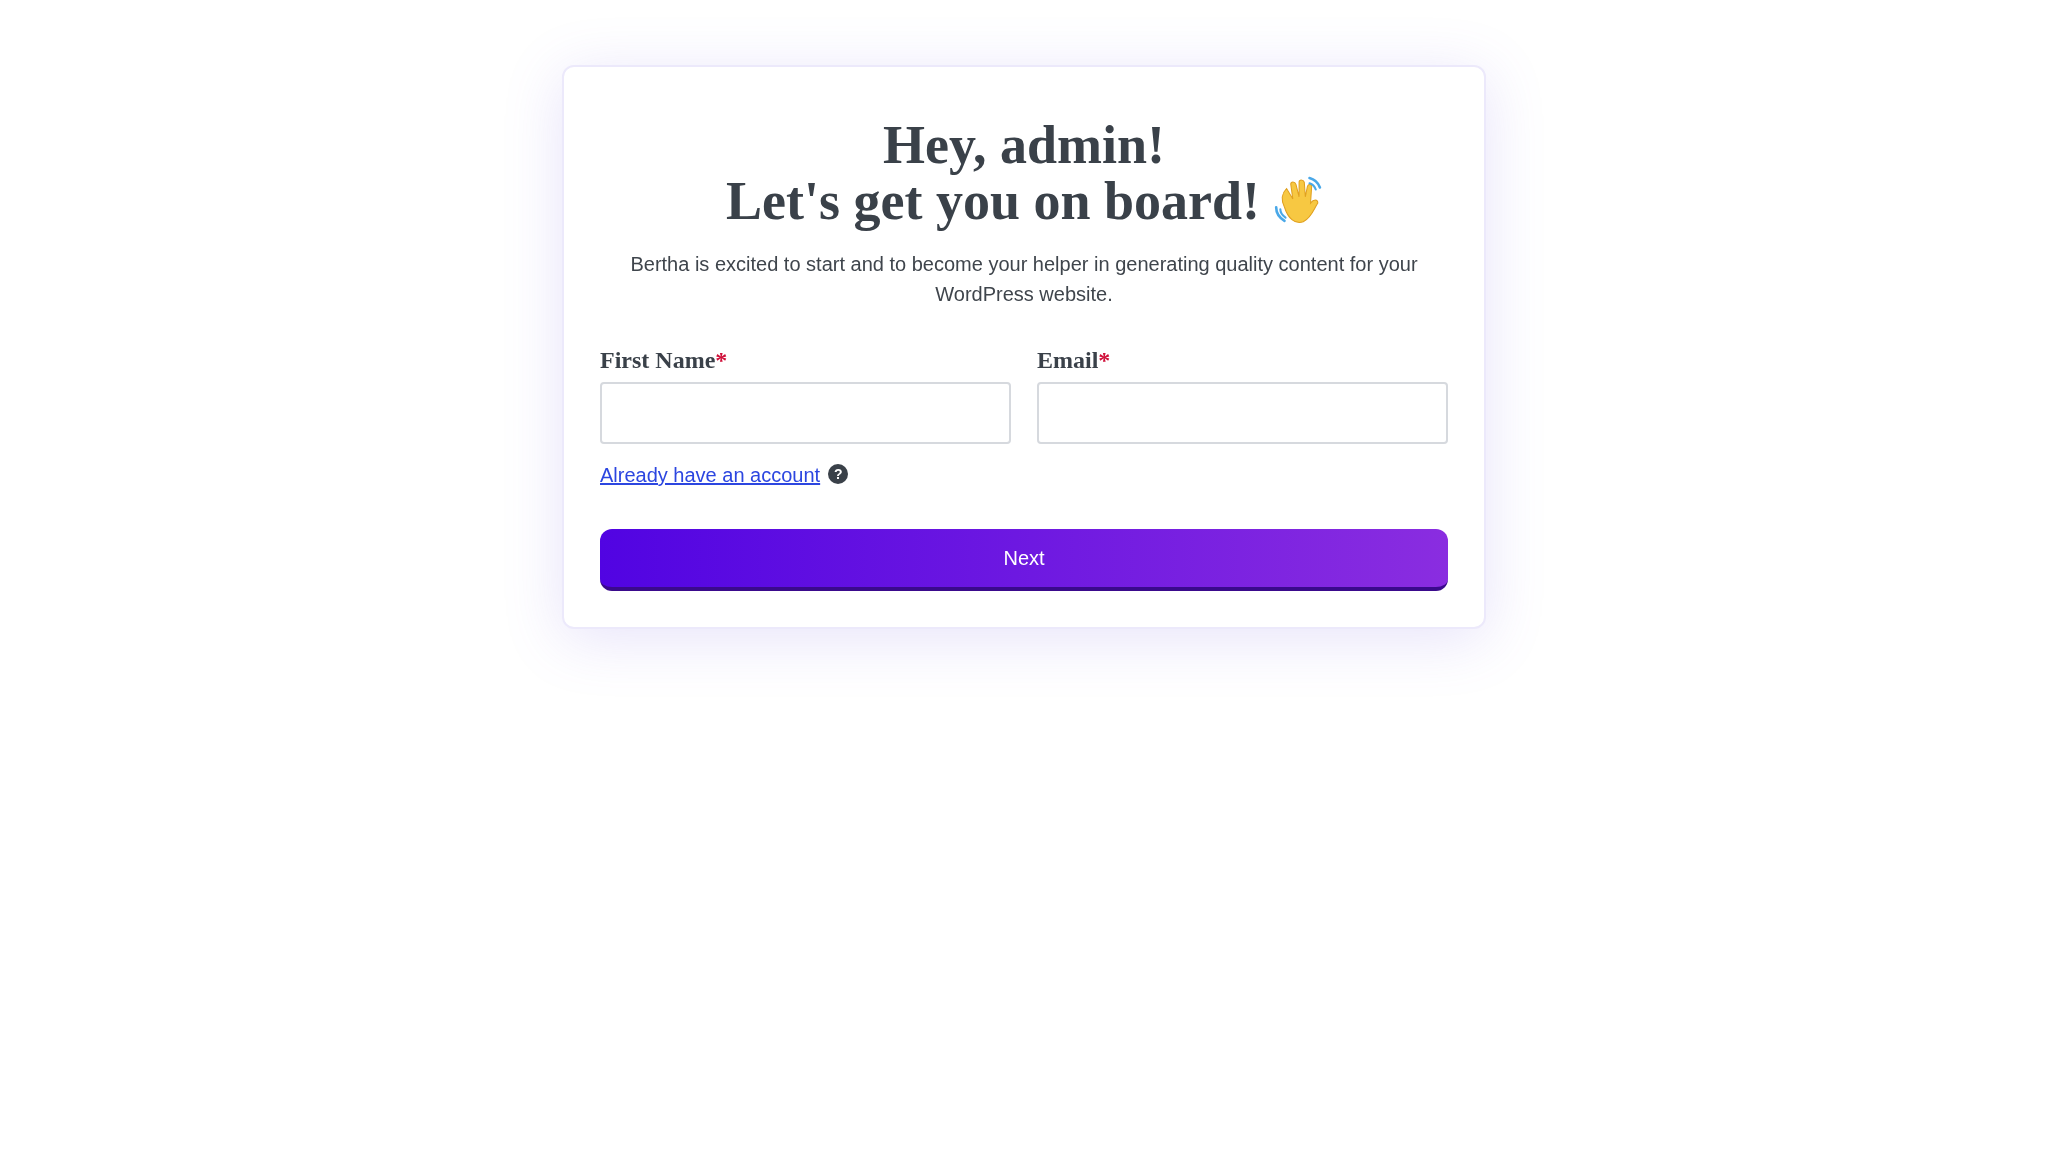 Image resolution: width=2048 pixels, height=1168 pixels. I want to click on help-icon: ?, so click(838, 474).